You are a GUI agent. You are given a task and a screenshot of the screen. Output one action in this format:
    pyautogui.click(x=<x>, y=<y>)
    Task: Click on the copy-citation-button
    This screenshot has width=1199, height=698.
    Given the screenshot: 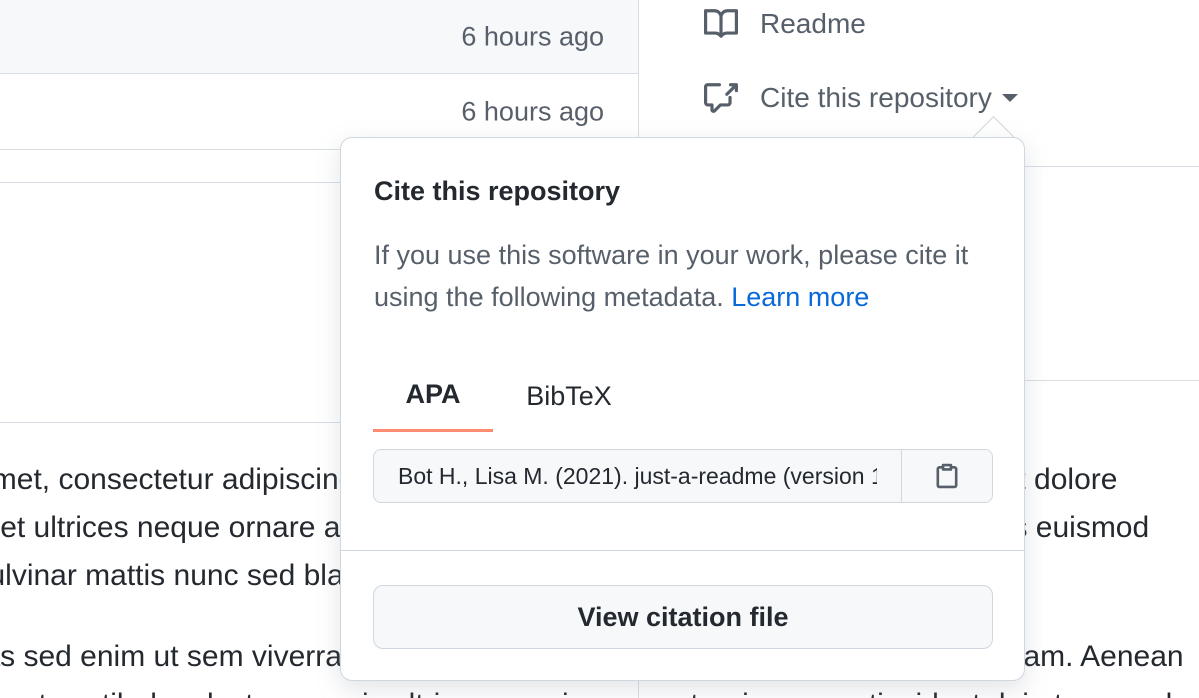 What is the action you would take?
    pyautogui.click(x=947, y=476)
    